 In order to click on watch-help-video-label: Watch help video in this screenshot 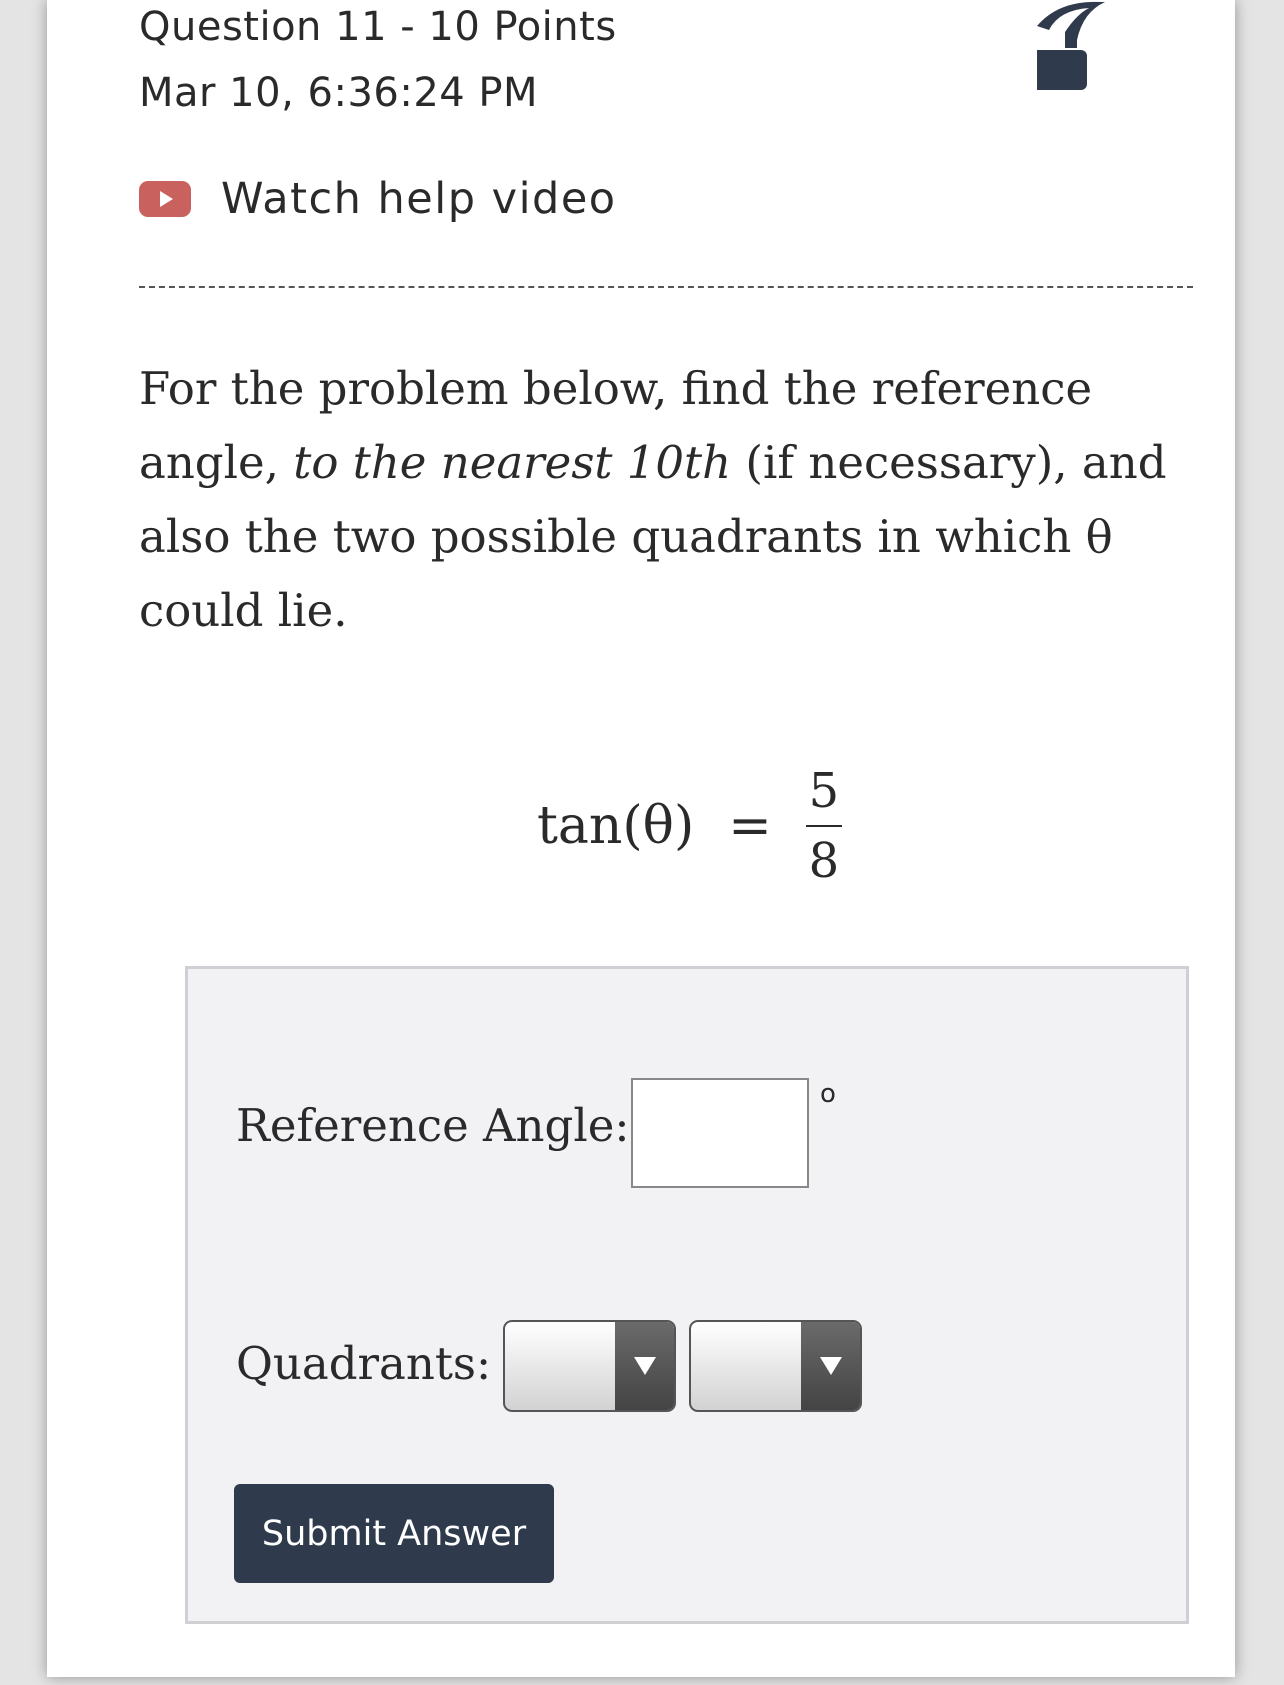, I will do `click(419, 199)`.